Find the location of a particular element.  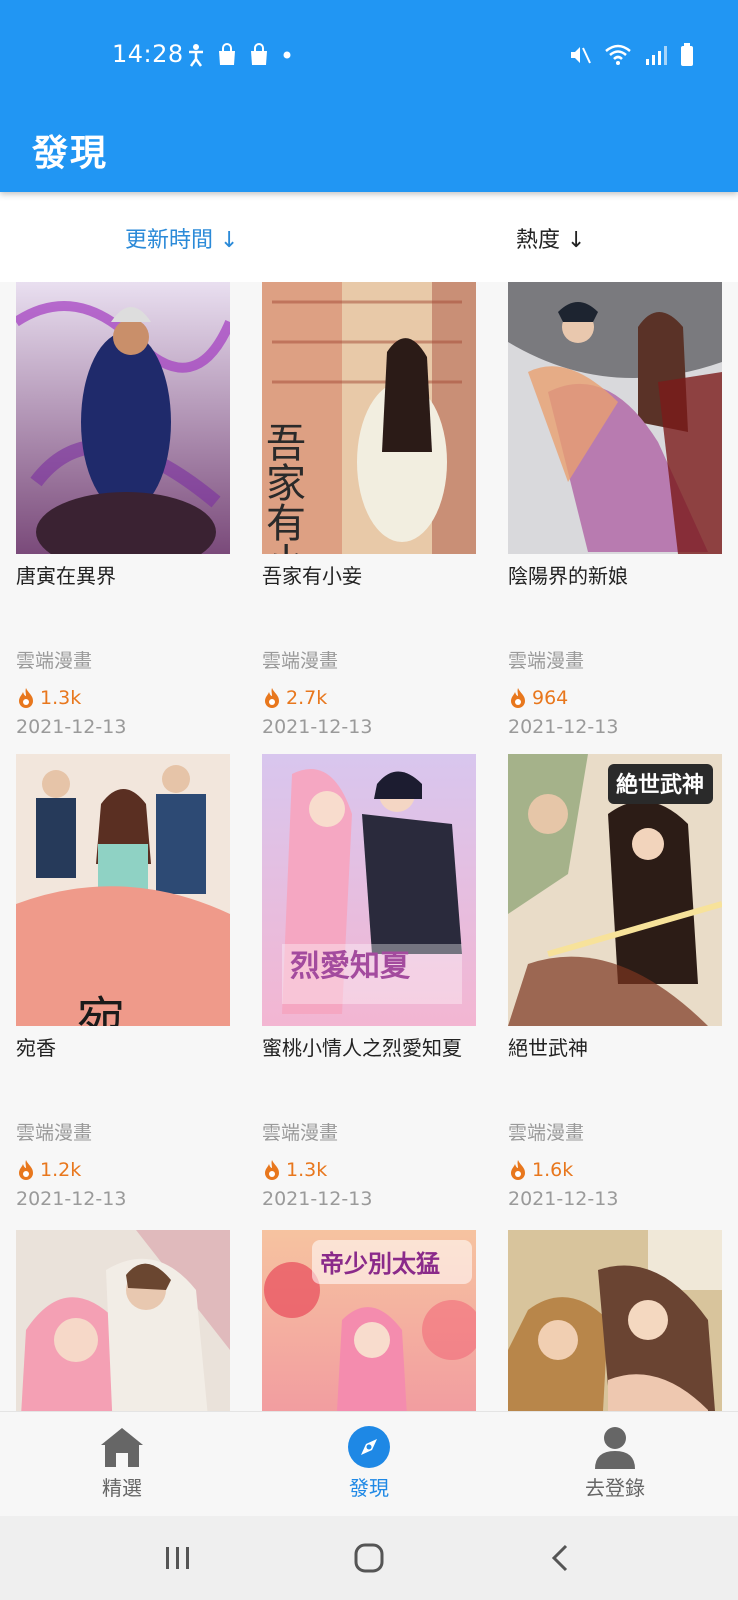

back-button is located at coordinates (560, 1558).